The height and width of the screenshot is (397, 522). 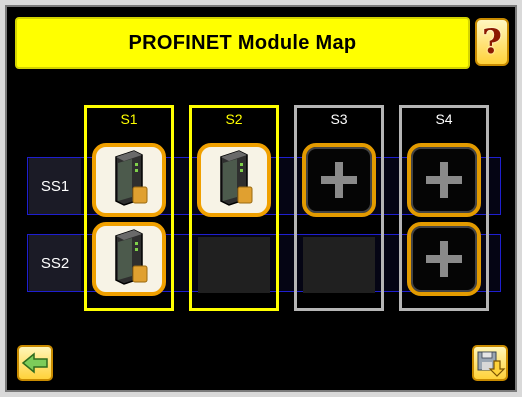 I want to click on add-module-tile-s3-ss1, so click(x=339, y=180).